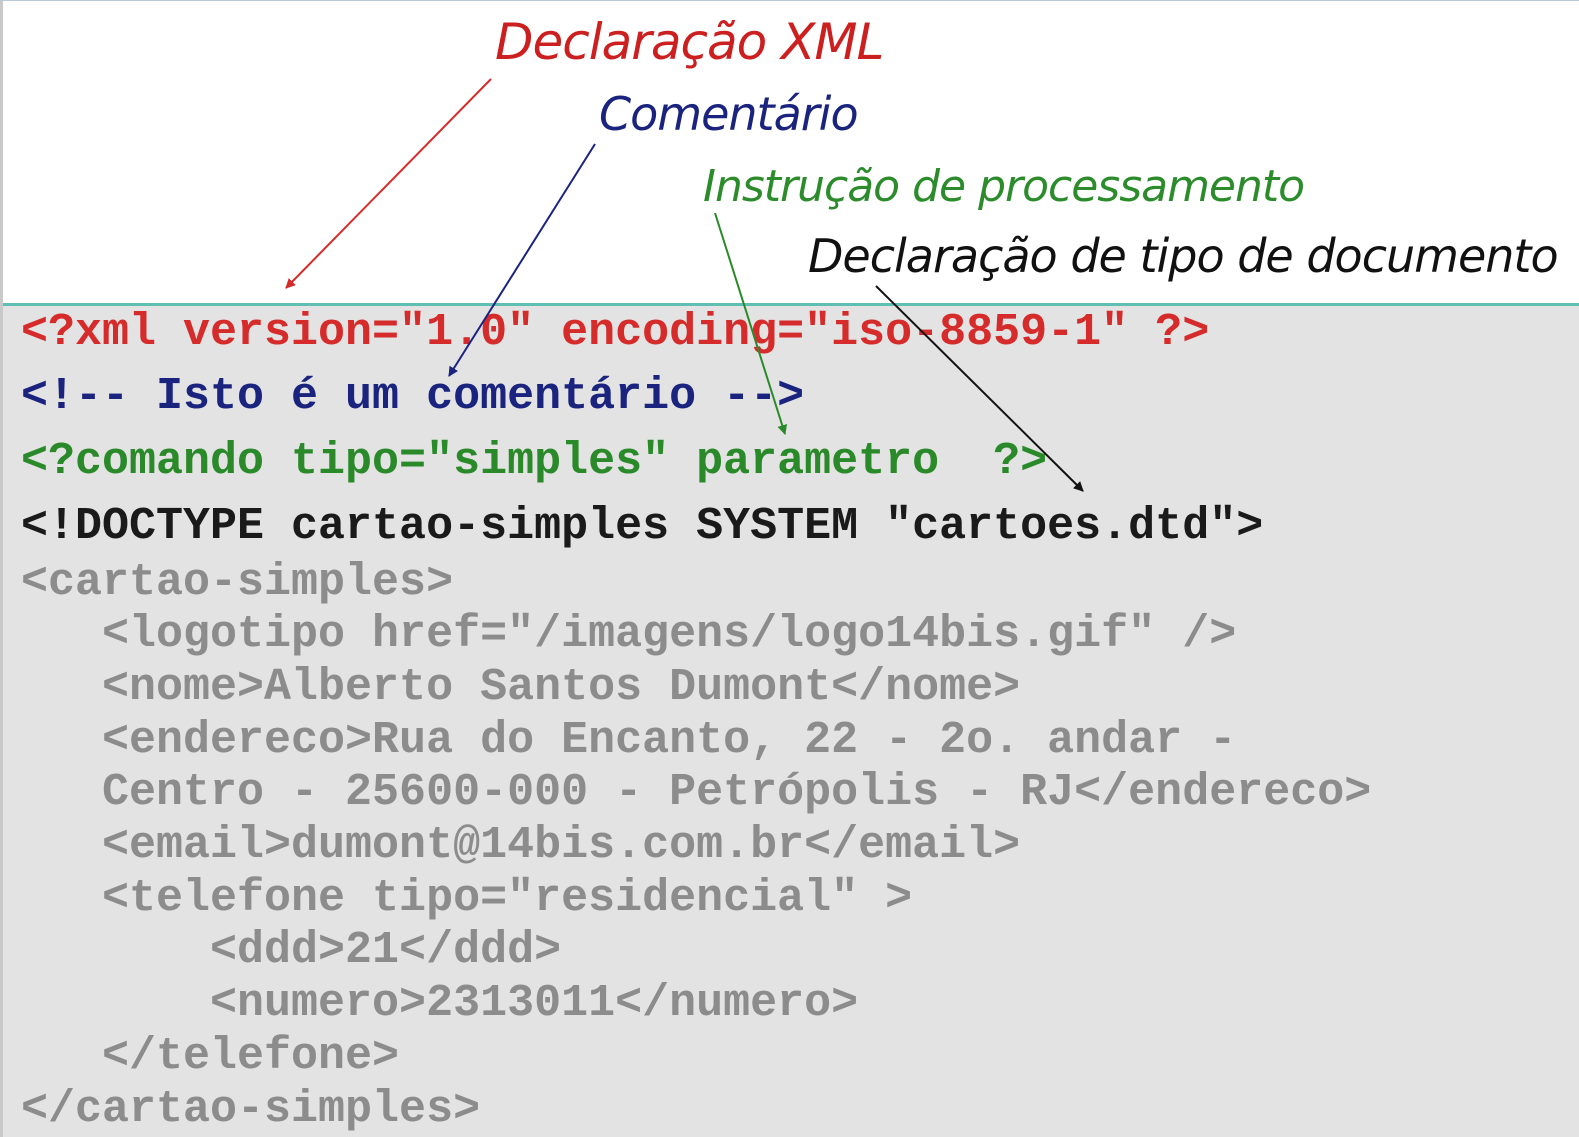 The height and width of the screenshot is (1137, 1579). What do you see at coordinates (237, 582) in the screenshot?
I see `code-line-root-open: <cartao-simples>` at bounding box center [237, 582].